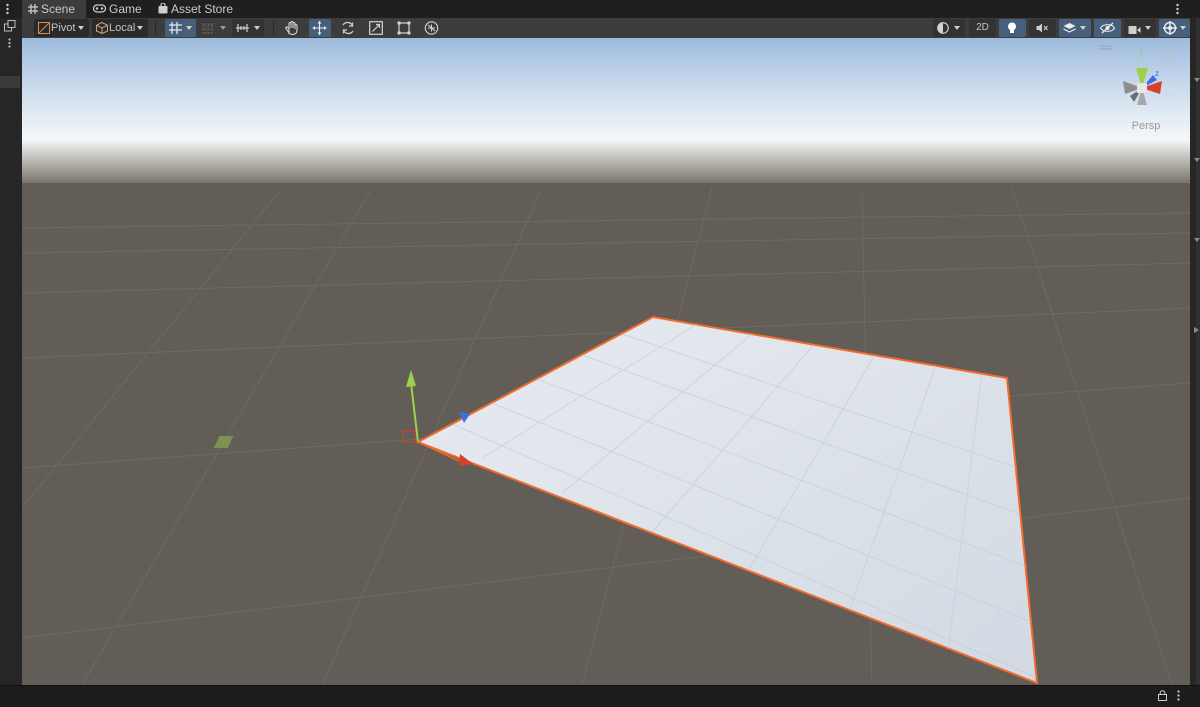 The height and width of the screenshot is (707, 1200). I want to click on tab-asset-store: Asset Store, so click(195, 9).